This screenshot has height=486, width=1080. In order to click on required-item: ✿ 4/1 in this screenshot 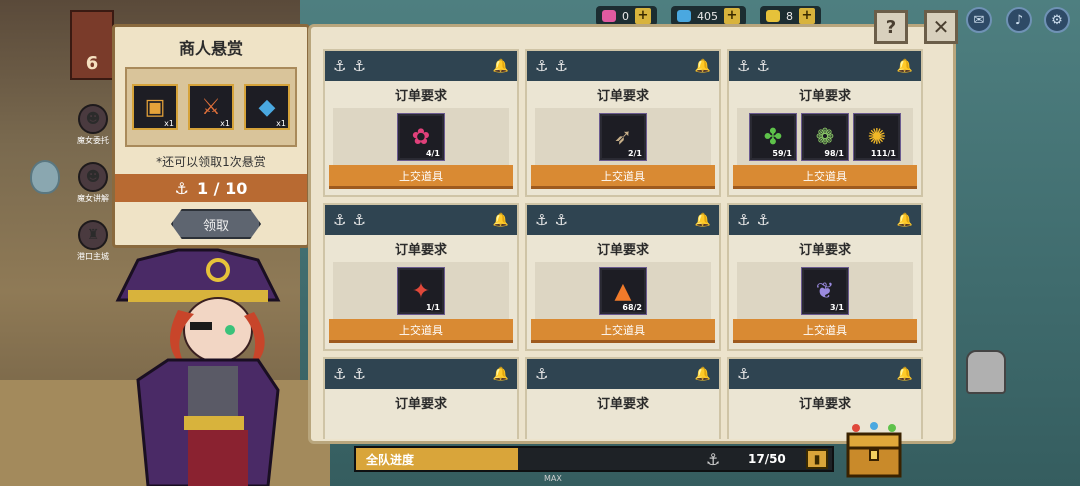, I will do `click(421, 137)`.